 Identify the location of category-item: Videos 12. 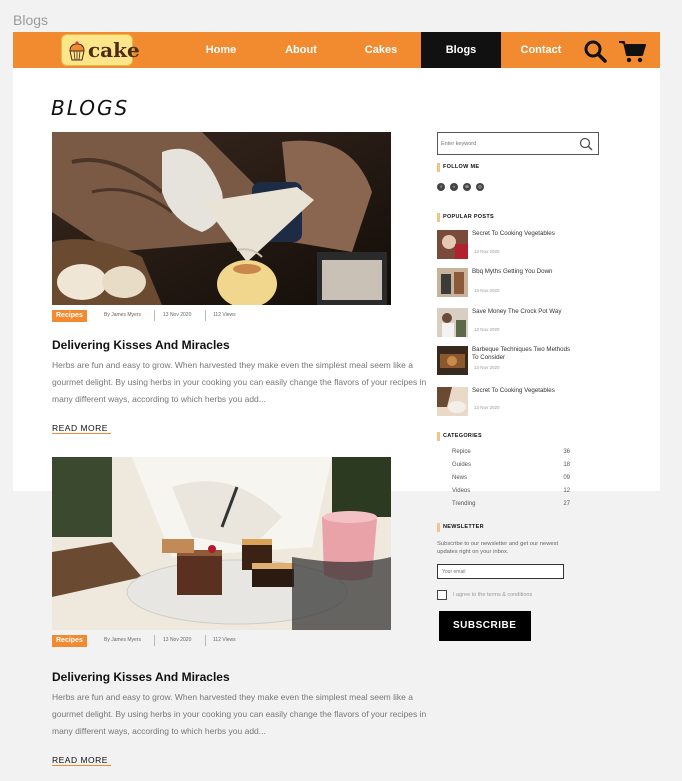
(511, 492).